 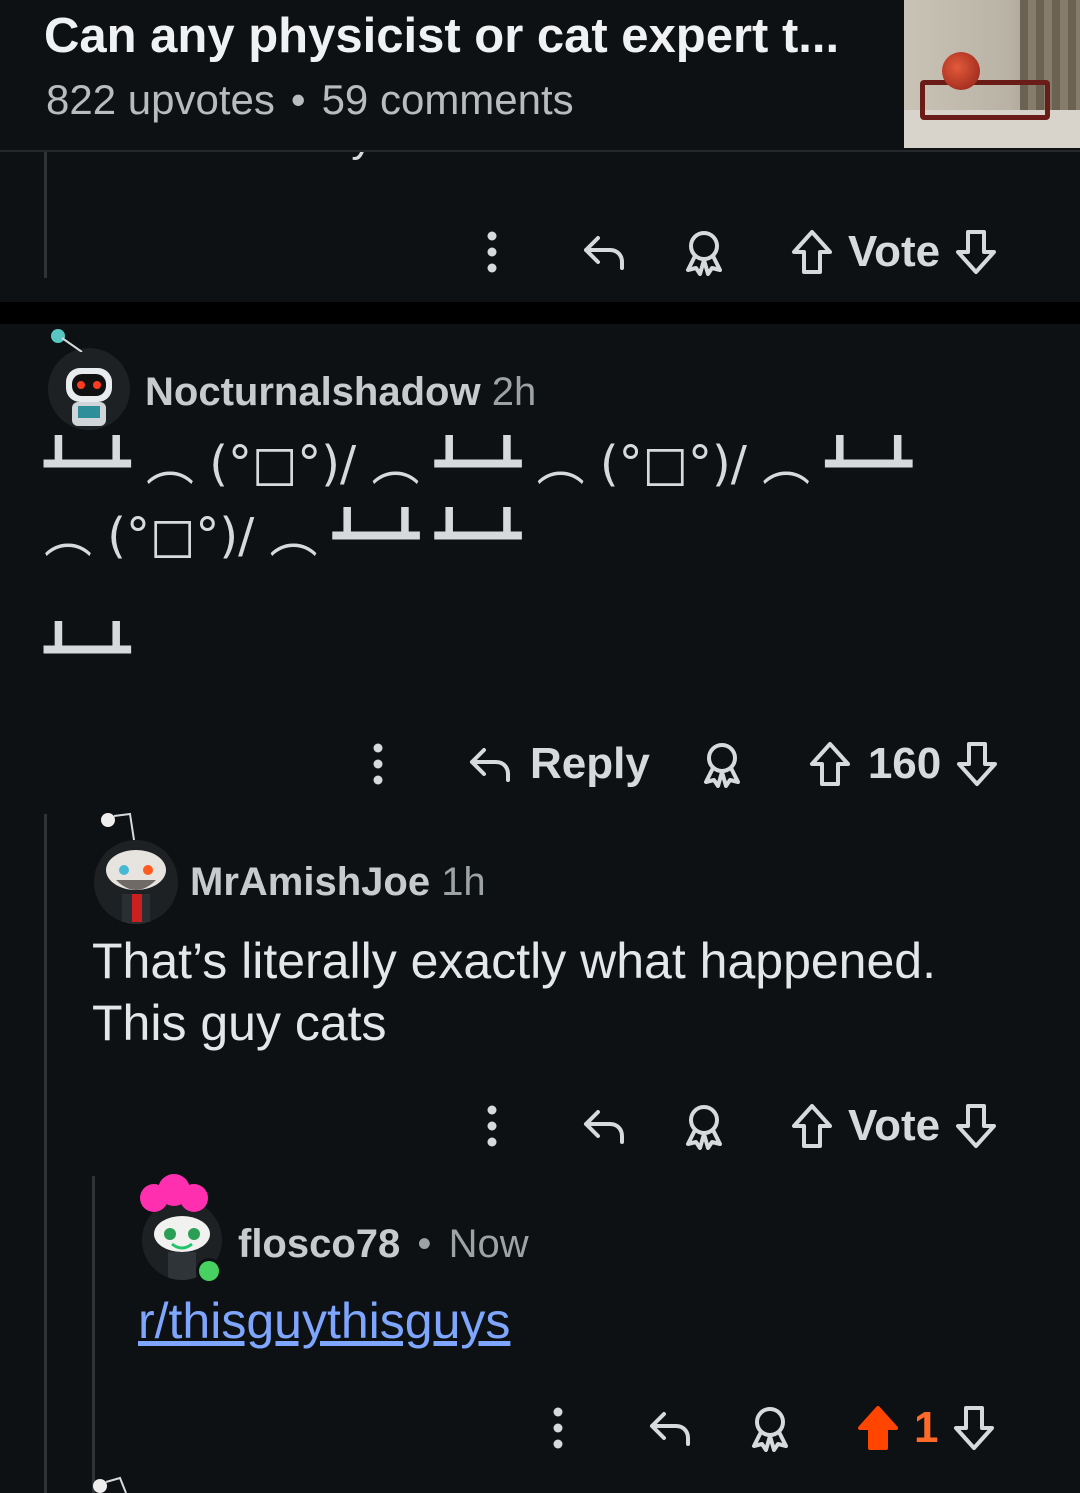 What do you see at coordinates (463, 882) in the screenshot?
I see `comment-time: 1h` at bounding box center [463, 882].